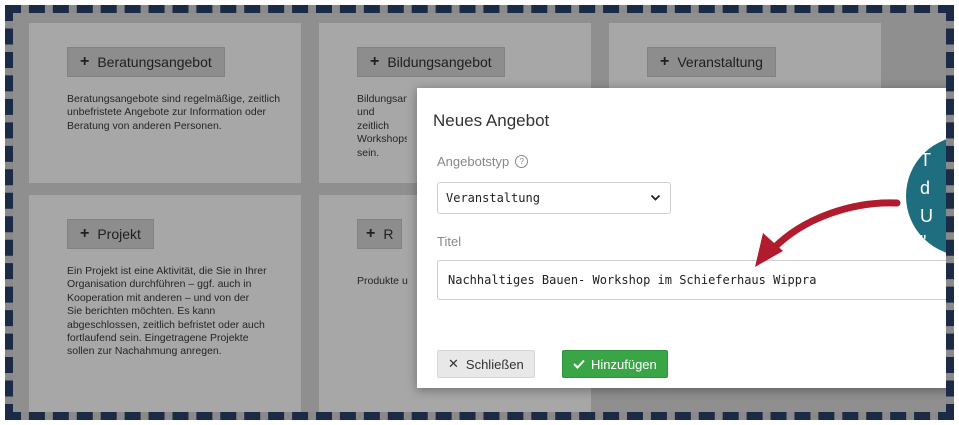 This screenshot has width=959, height=425. Describe the element at coordinates (655, 197) in the screenshot. I see `chevron-down-icon` at that location.